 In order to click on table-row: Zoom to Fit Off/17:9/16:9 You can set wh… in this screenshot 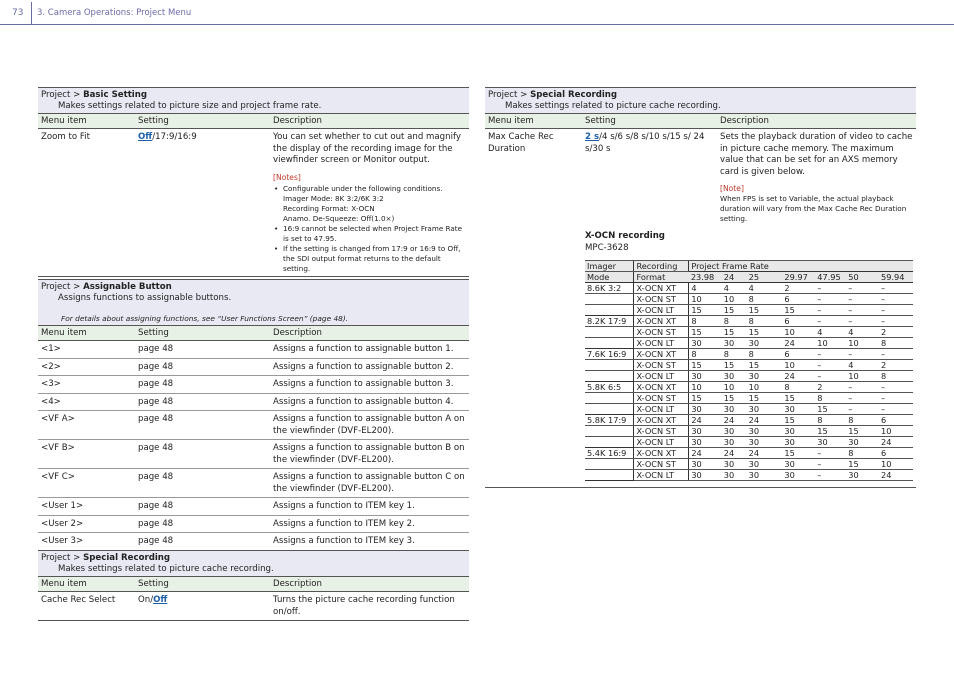, I will do `click(253, 202)`.